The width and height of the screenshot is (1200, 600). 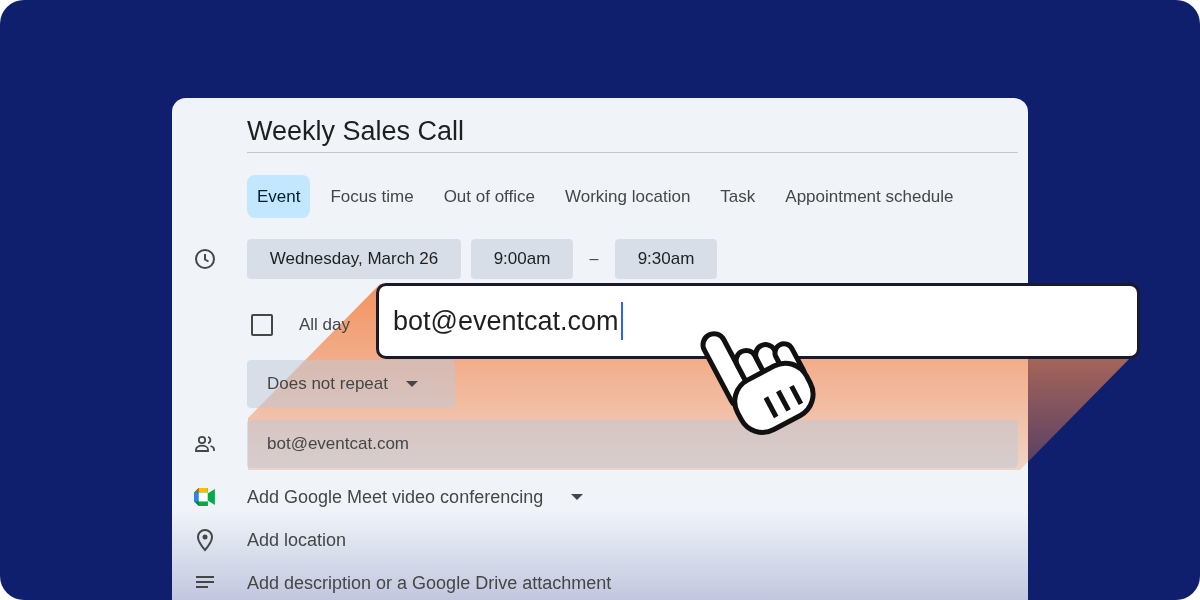 What do you see at coordinates (354, 259) in the screenshot?
I see `date-picker: Wednesday, March 26` at bounding box center [354, 259].